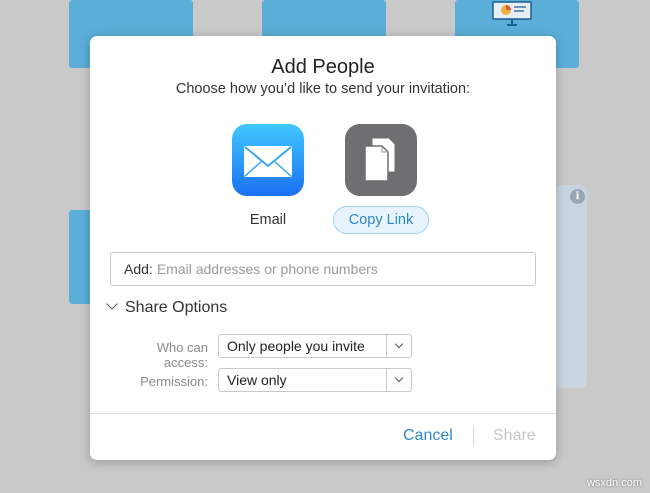  I want to click on share-options-toggle: Share Options, so click(167, 307).